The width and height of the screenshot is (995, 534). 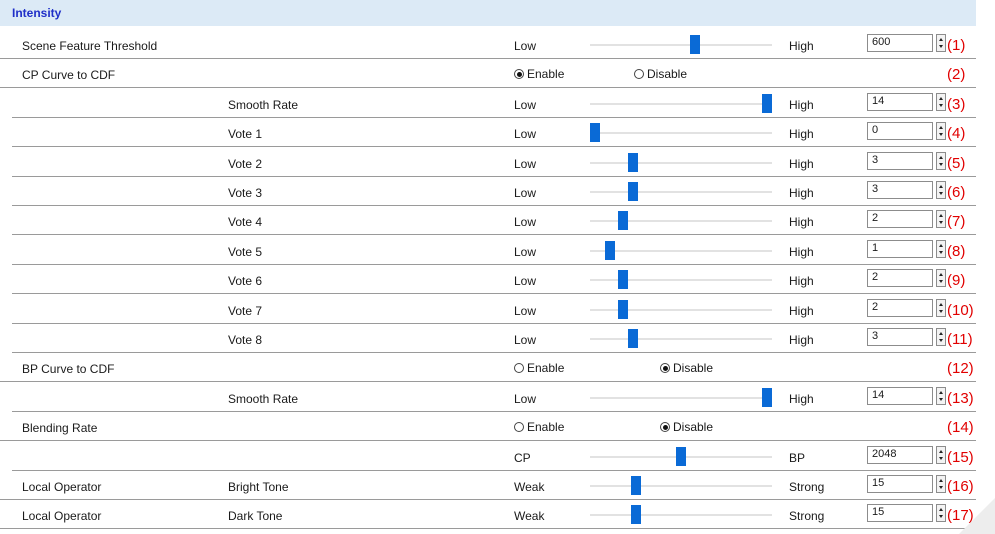 I want to click on settings-row: Smooth Rate Low High 14 (3), so click(x=488, y=103).